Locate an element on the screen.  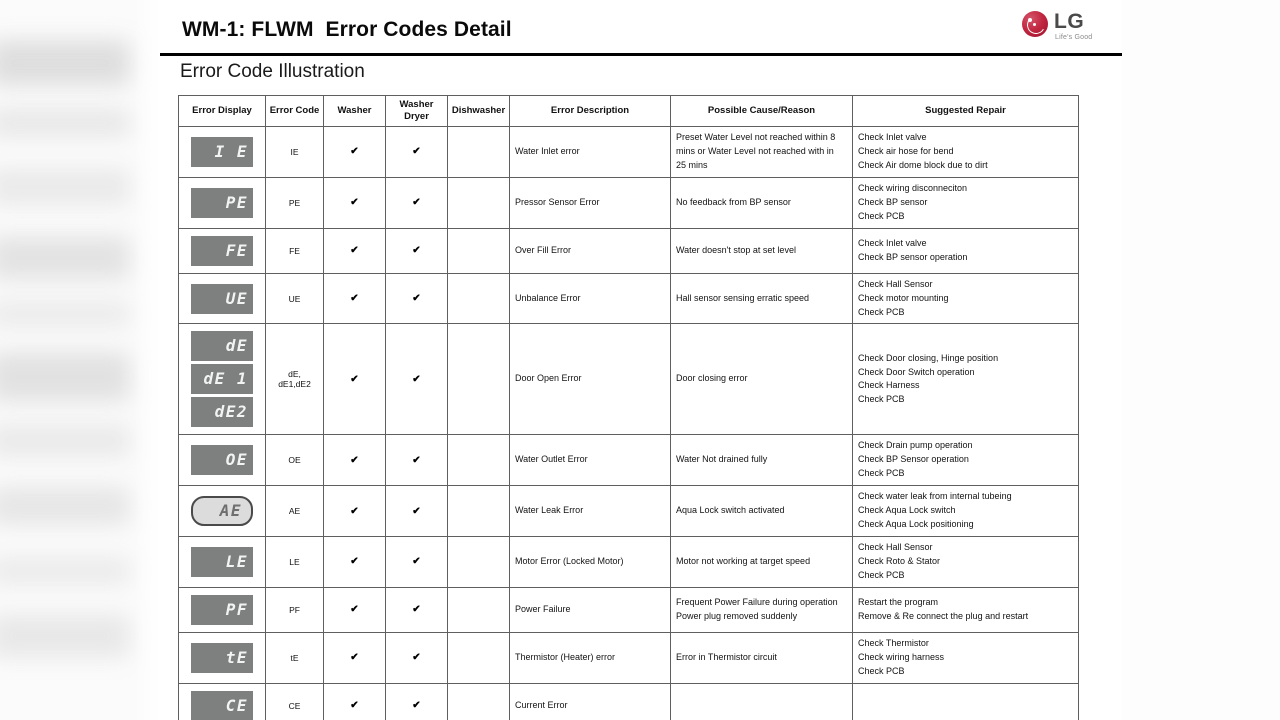
error-display-text: UE is located at coordinates (236, 298).